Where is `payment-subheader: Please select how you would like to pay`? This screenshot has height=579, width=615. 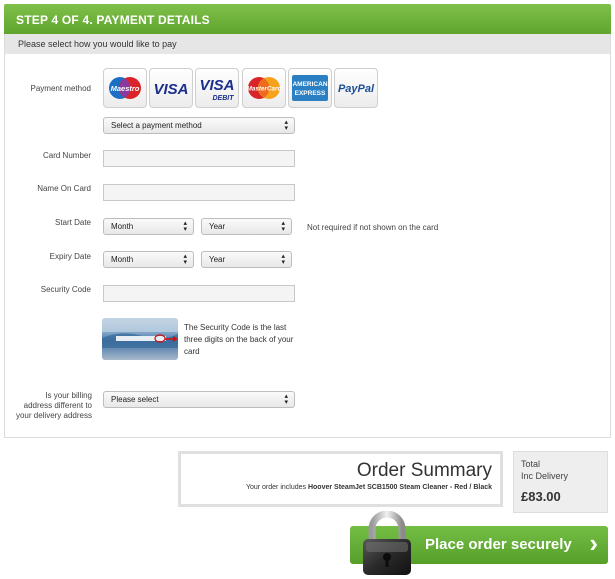
payment-subheader: Please select how you would like to pay is located at coordinates (307, 44).